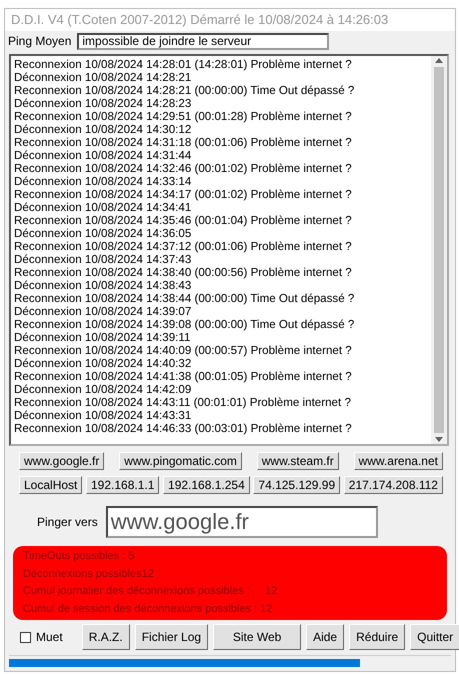  Describe the element at coordinates (183, 428) in the screenshot. I see `log-line: Reconnexion 10/08/2024 14:46:33 (00:03:01) Problème internet ?` at that location.